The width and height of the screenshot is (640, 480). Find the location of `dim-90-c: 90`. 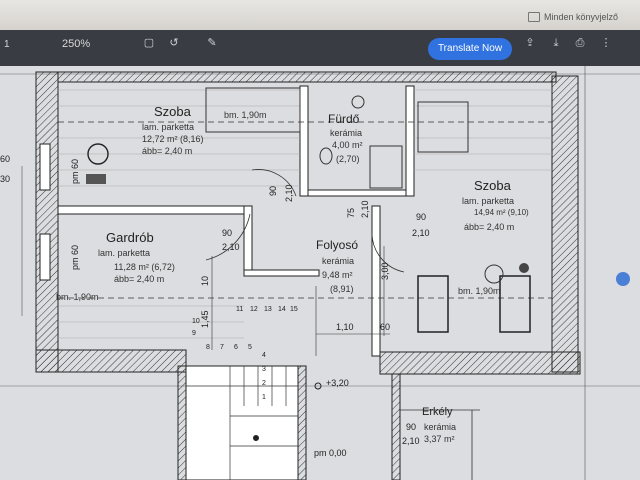

dim-90-c: 90 is located at coordinates (421, 217).